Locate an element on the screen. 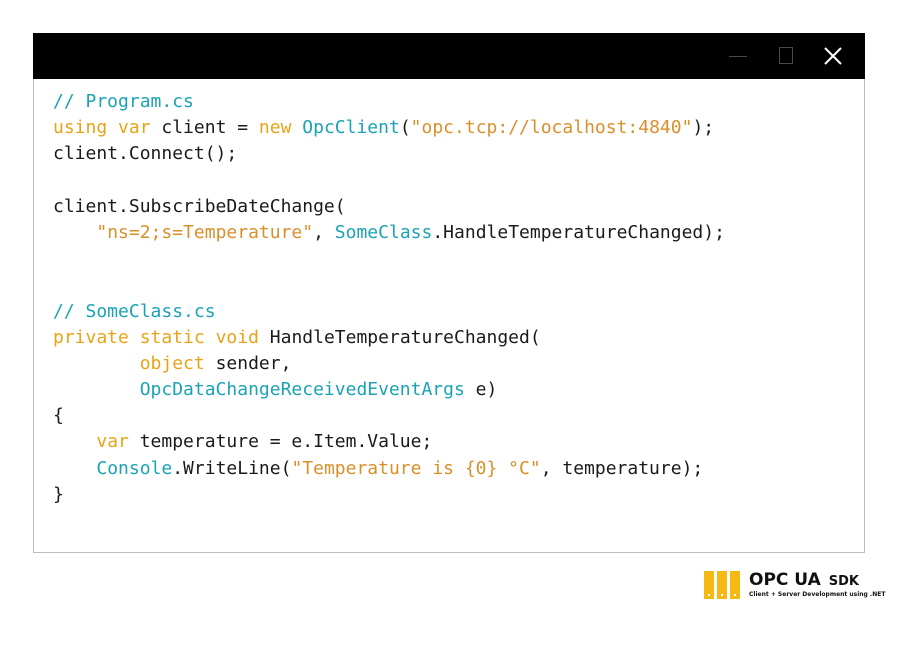 This screenshot has width=924, height=650. code-token-plain: temperature = e.Item.Value; is located at coordinates (280, 442).